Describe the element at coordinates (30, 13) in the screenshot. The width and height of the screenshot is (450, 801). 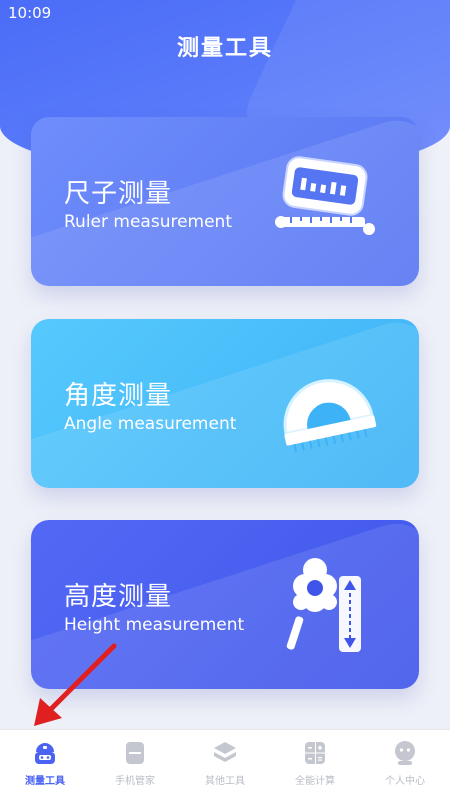
I see `status-time: 10:09` at that location.